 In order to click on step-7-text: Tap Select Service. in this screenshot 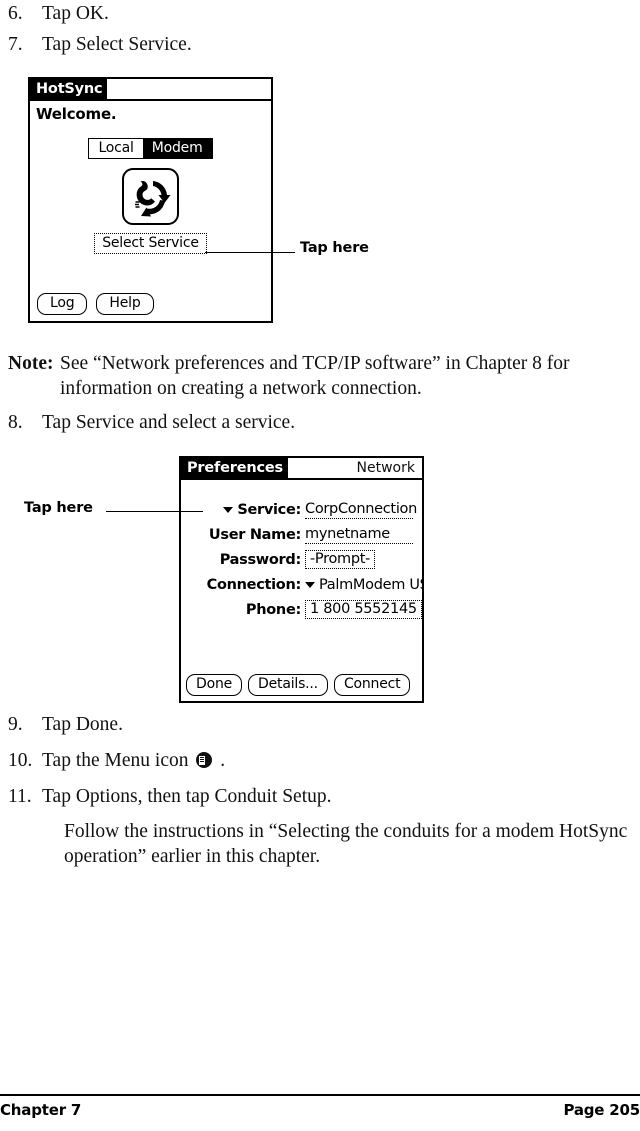, I will do `click(117, 44)`.